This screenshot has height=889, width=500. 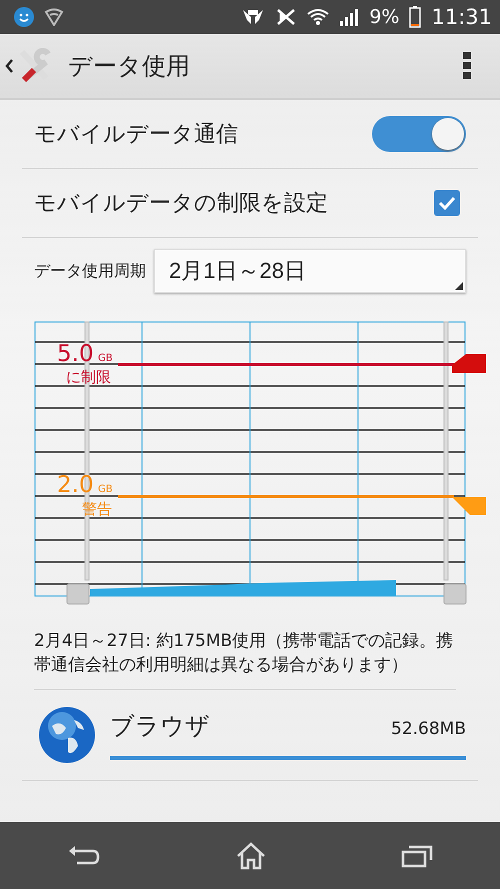 I want to click on smiley-icon, so click(x=24, y=17).